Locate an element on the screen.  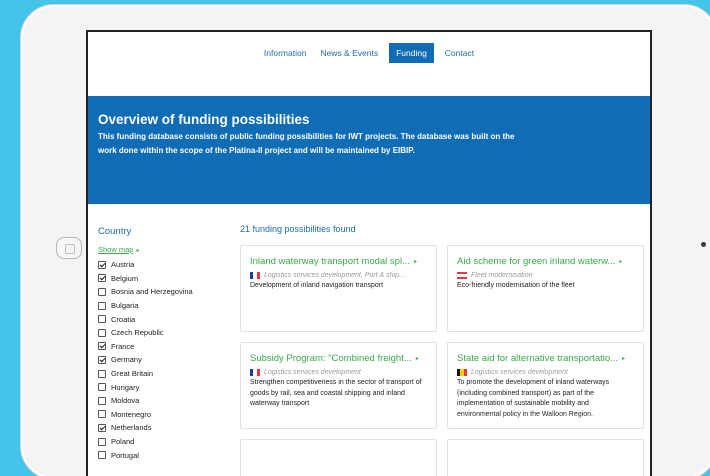
country-option: Austria is located at coordinates (165, 265).